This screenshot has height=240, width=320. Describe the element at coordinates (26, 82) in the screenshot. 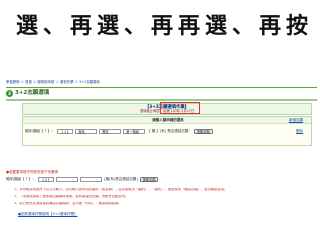

I see `breadcrumb-item: ＞ 首頁` at that location.